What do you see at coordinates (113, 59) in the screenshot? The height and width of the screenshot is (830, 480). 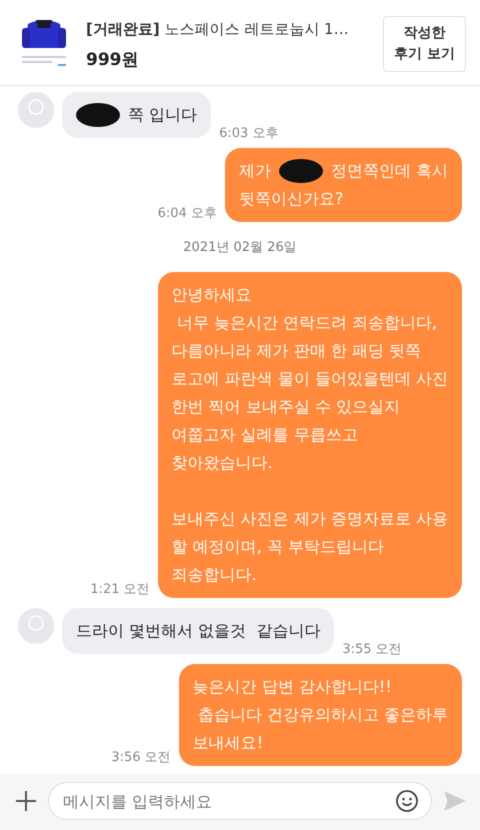 I see `product-price: 999원` at bounding box center [113, 59].